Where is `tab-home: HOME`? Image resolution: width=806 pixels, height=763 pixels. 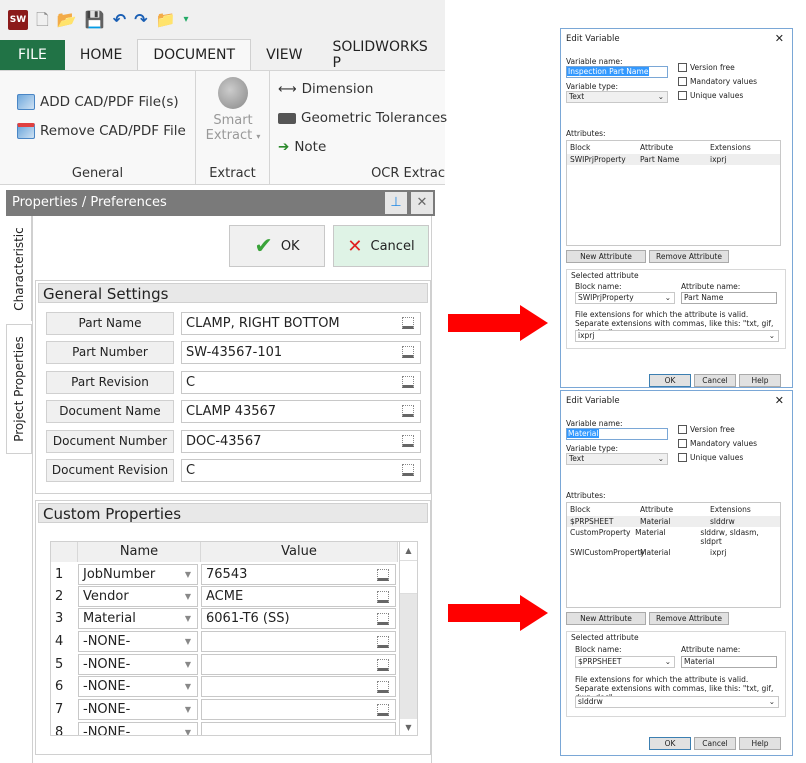 tab-home: HOME is located at coordinates (101, 55).